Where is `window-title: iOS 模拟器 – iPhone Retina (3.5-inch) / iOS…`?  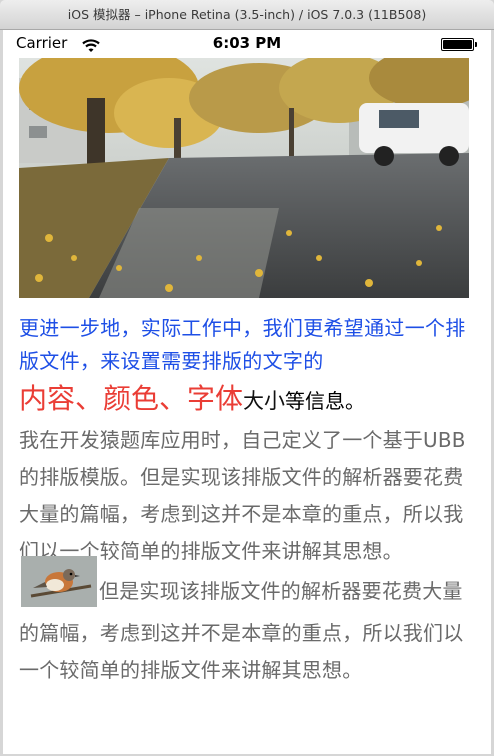
window-title: iOS 模拟器 – iPhone Retina (3.5-inch) / iOS… is located at coordinates (247, 14).